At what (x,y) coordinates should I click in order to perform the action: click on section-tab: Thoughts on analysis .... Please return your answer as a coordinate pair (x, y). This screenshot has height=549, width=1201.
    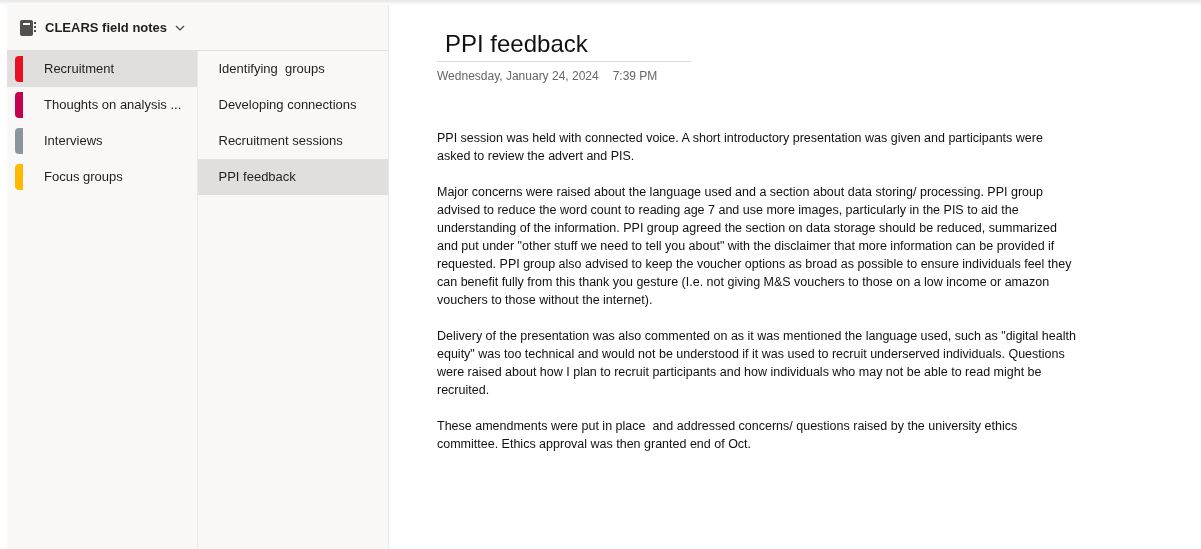
    Looking at the image, I should click on (102, 105).